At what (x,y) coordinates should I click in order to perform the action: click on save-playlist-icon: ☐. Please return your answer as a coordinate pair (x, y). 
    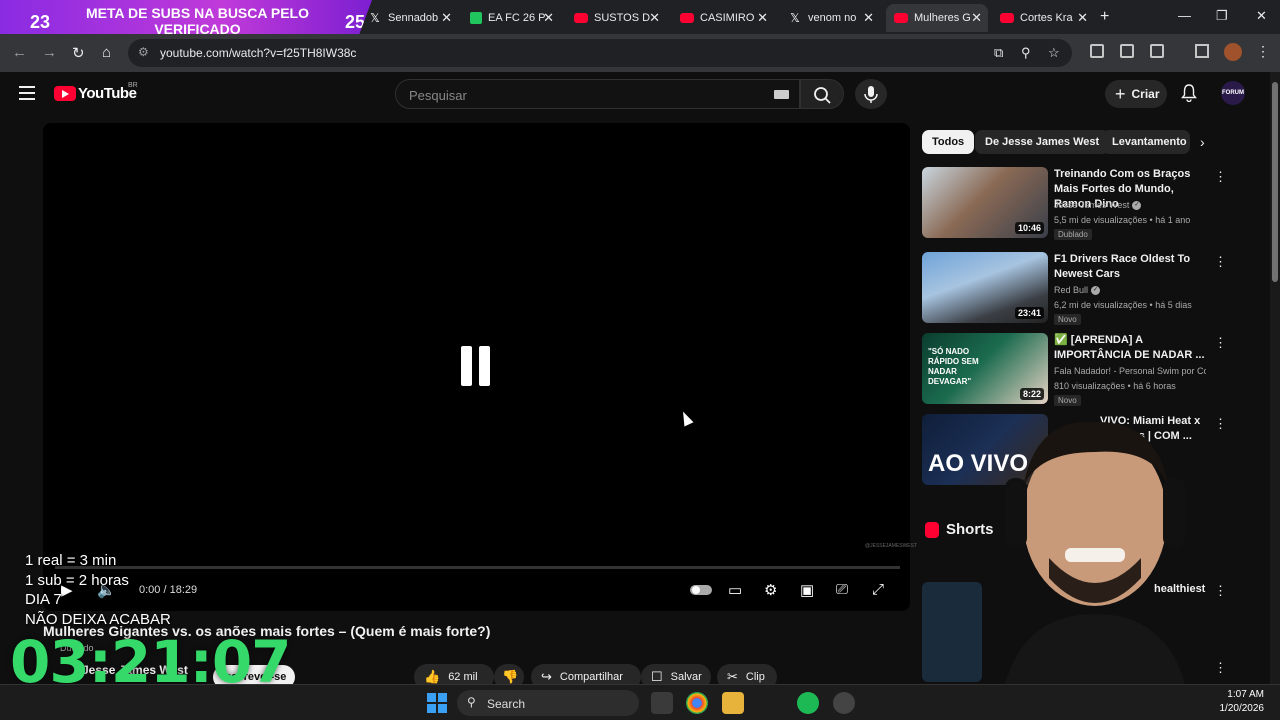
    Looking at the image, I should click on (657, 676).